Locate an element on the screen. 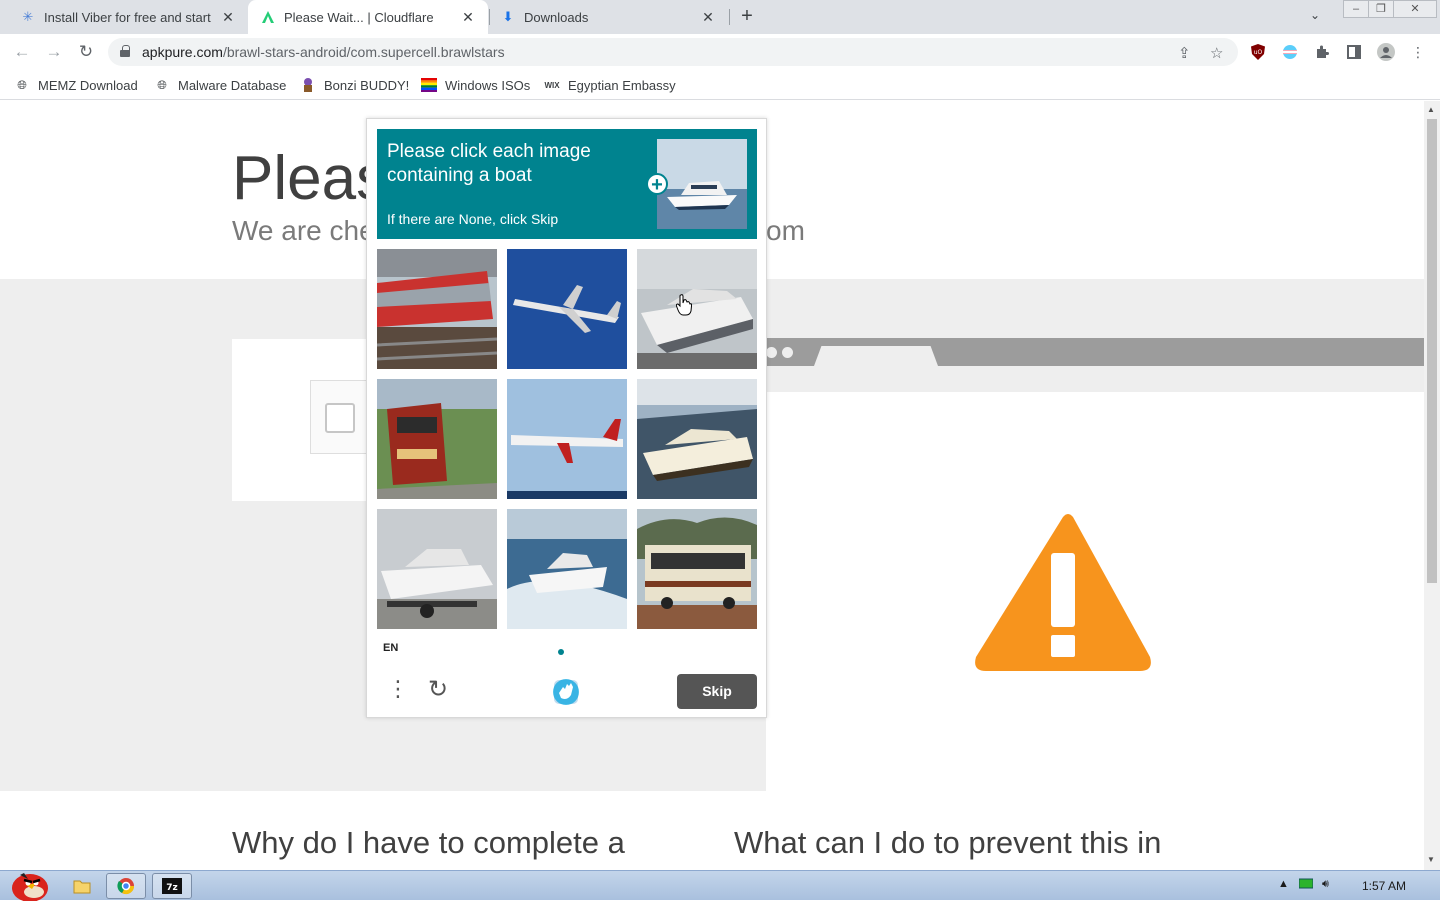  minimize-button: – is located at coordinates (1356, 9).